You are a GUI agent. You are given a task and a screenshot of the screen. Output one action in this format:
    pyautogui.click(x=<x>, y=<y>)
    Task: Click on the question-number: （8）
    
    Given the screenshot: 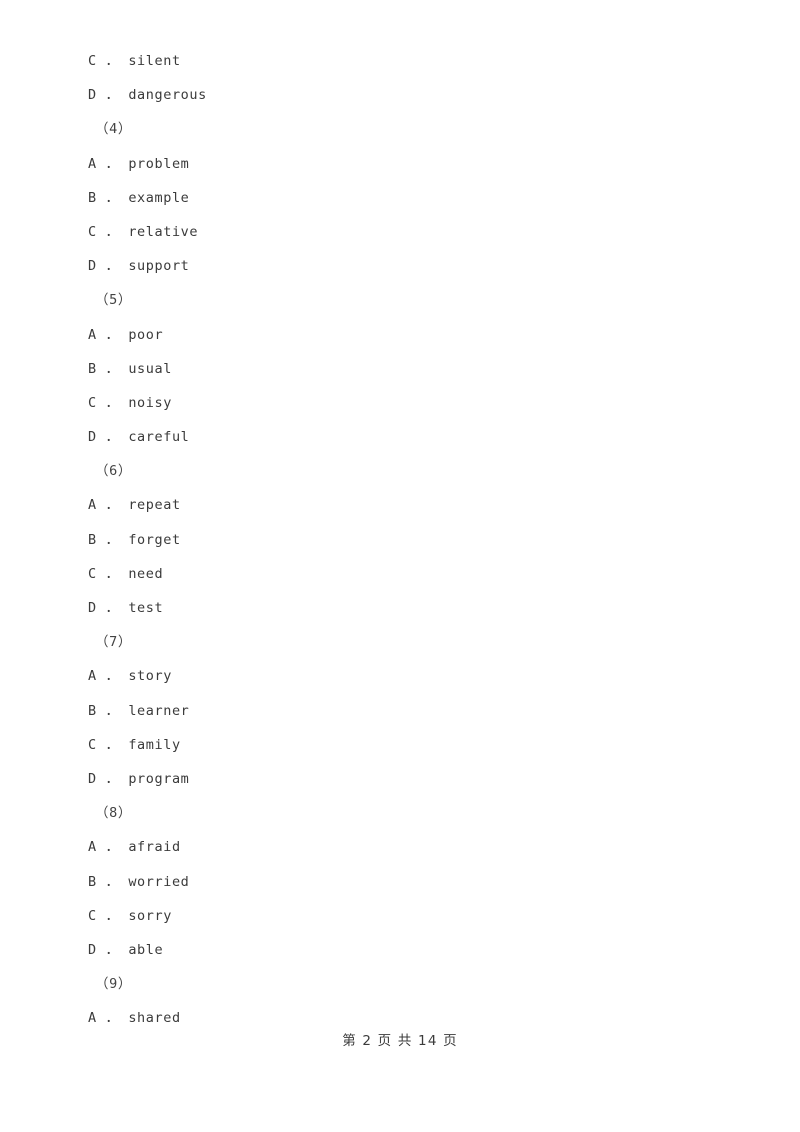 What is the action you would take?
    pyautogui.click(x=398, y=813)
    